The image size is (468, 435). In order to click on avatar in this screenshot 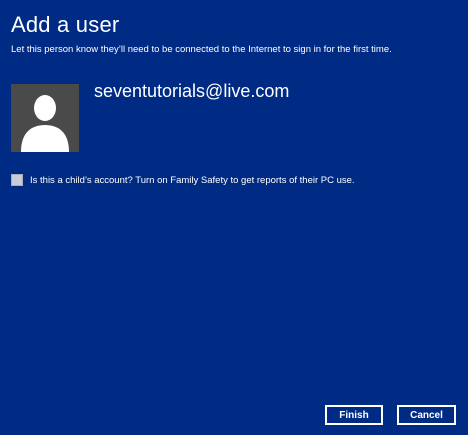, I will do `click(45, 118)`.